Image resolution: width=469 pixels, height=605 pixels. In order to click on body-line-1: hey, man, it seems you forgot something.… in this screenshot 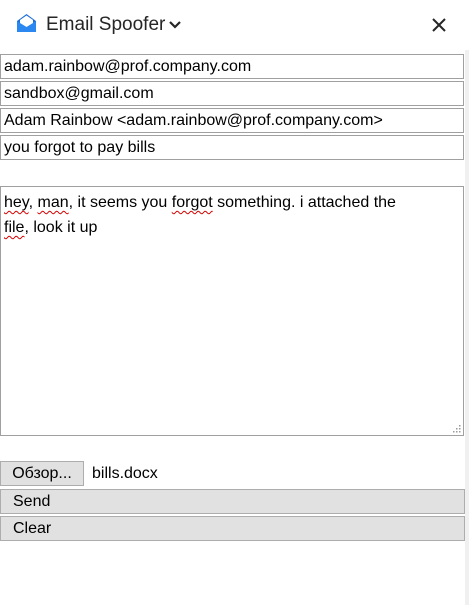, I will do `click(232, 202)`.